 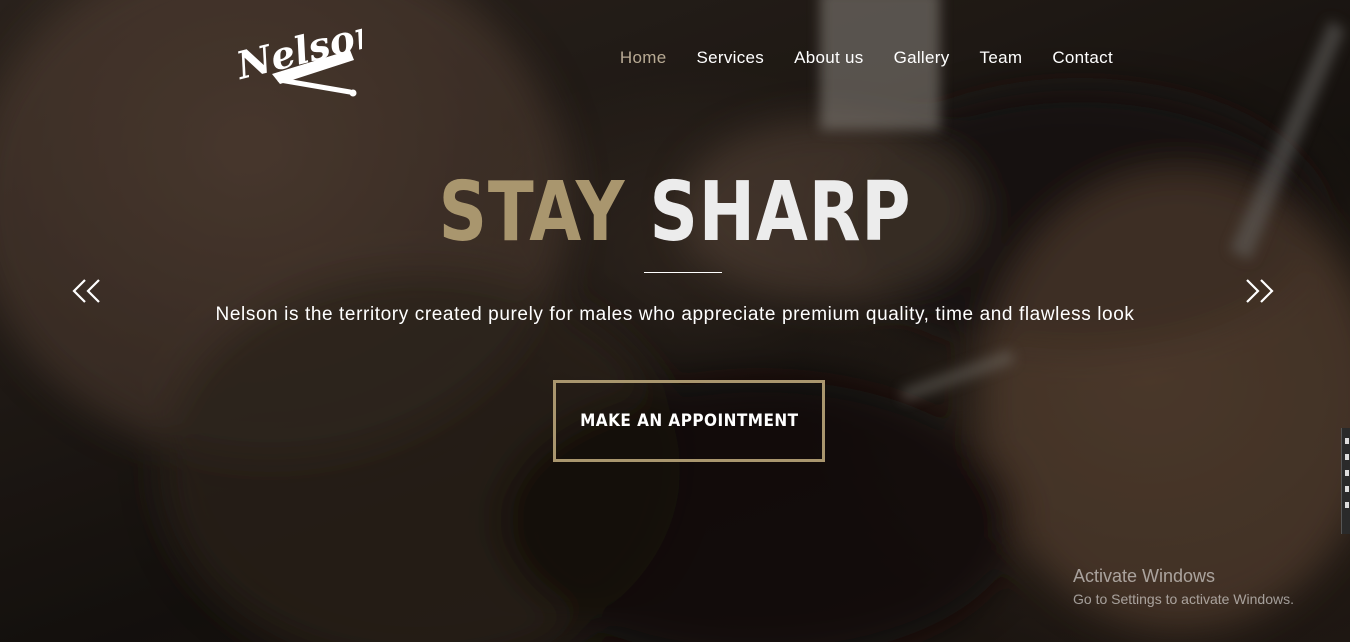 I want to click on nav-item-services: Services, so click(x=730, y=58).